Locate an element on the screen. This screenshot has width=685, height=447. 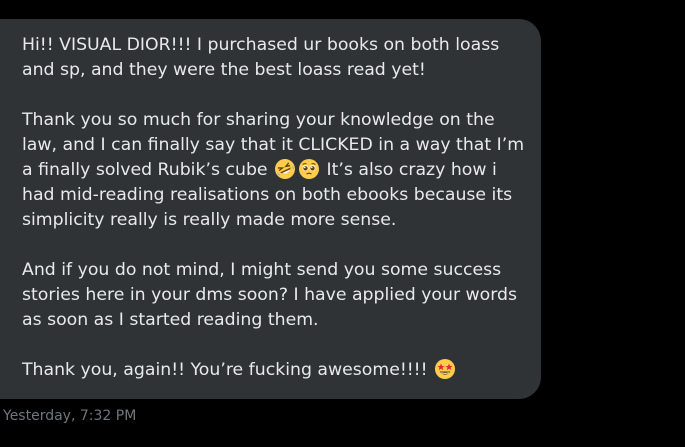
message-timestamp: Yesterday, 7:32 PM is located at coordinates (70, 416).